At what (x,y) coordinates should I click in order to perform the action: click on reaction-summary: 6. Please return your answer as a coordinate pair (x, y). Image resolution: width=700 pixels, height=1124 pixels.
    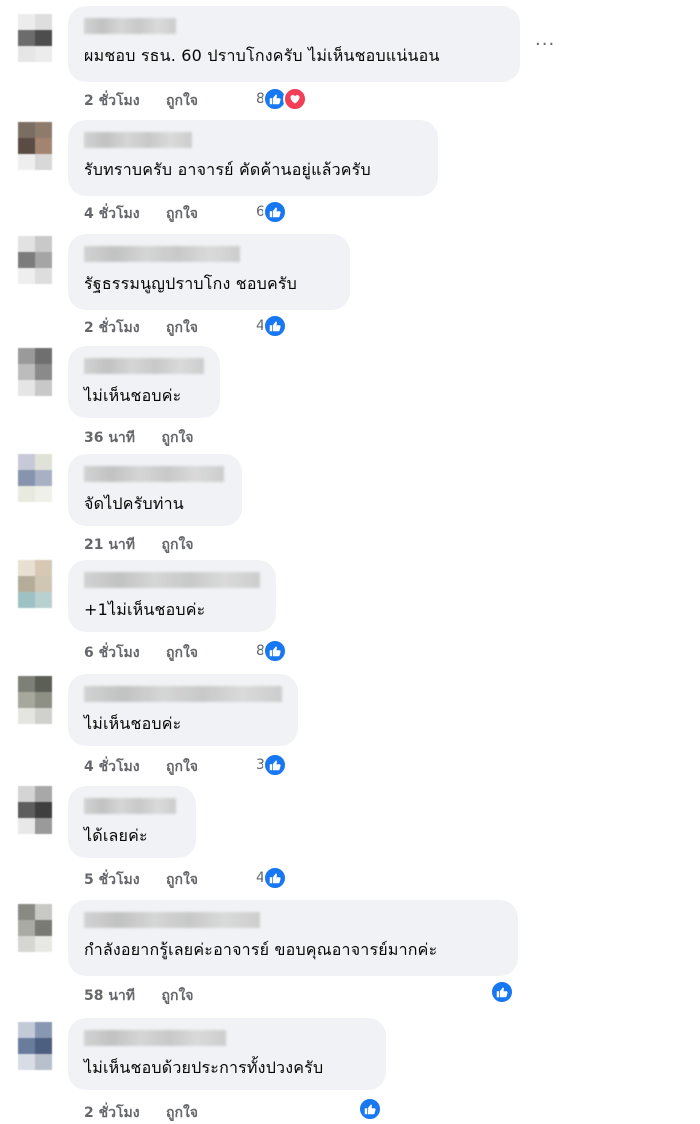
    Looking at the image, I should click on (271, 212).